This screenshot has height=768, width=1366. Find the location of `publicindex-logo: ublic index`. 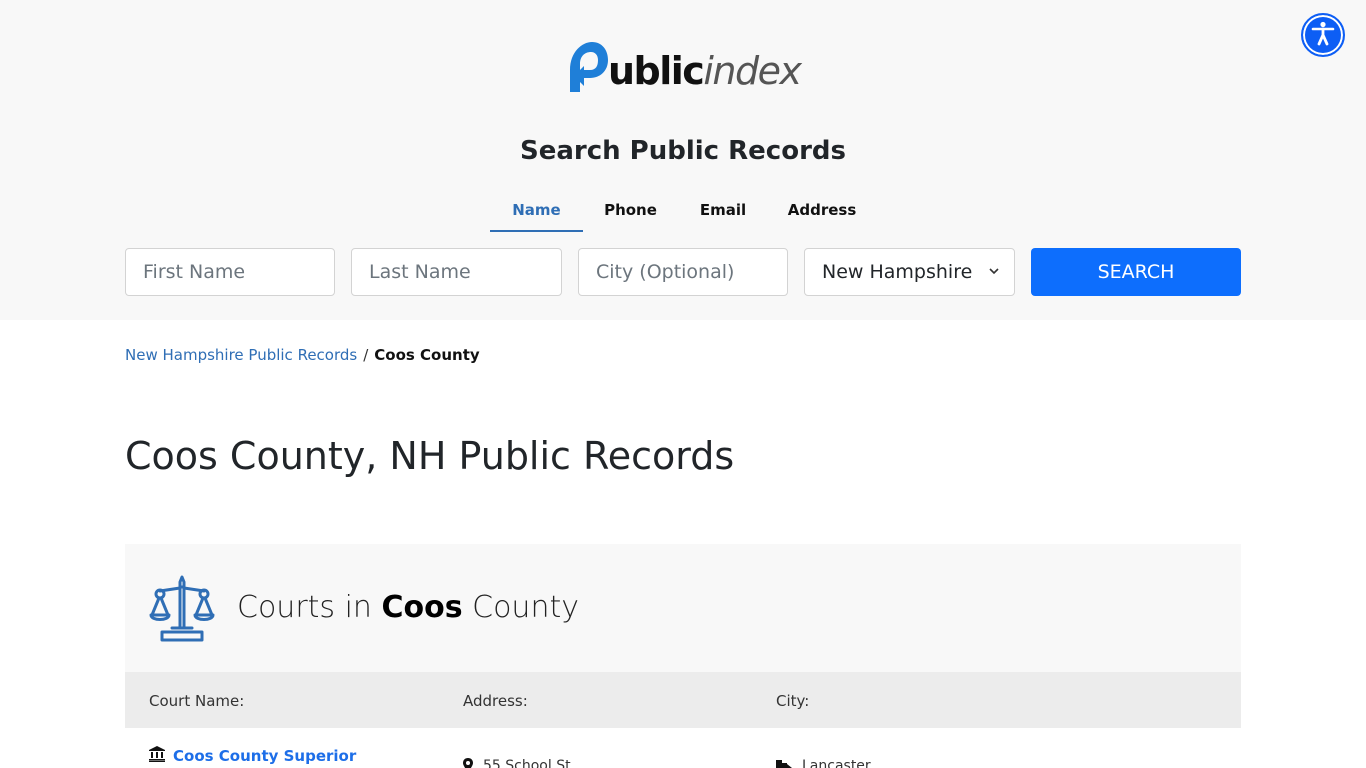

publicindex-logo: ublic index is located at coordinates (684, 66).